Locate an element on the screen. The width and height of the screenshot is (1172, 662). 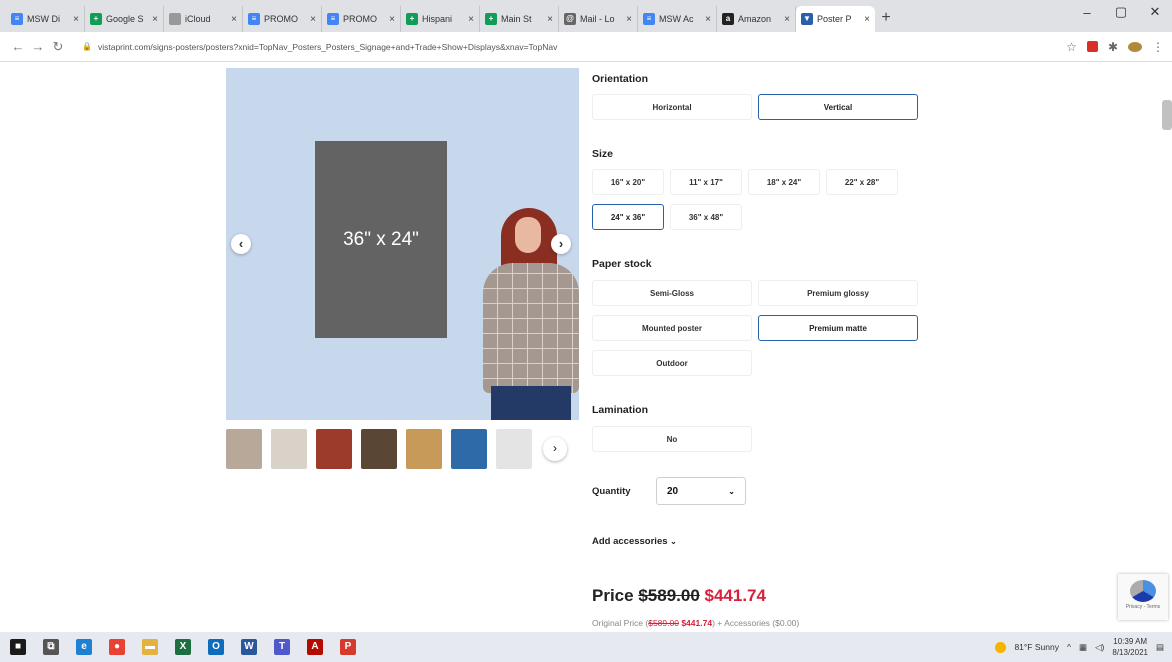
browser-tab: iCloud × is located at coordinates (203, 19).